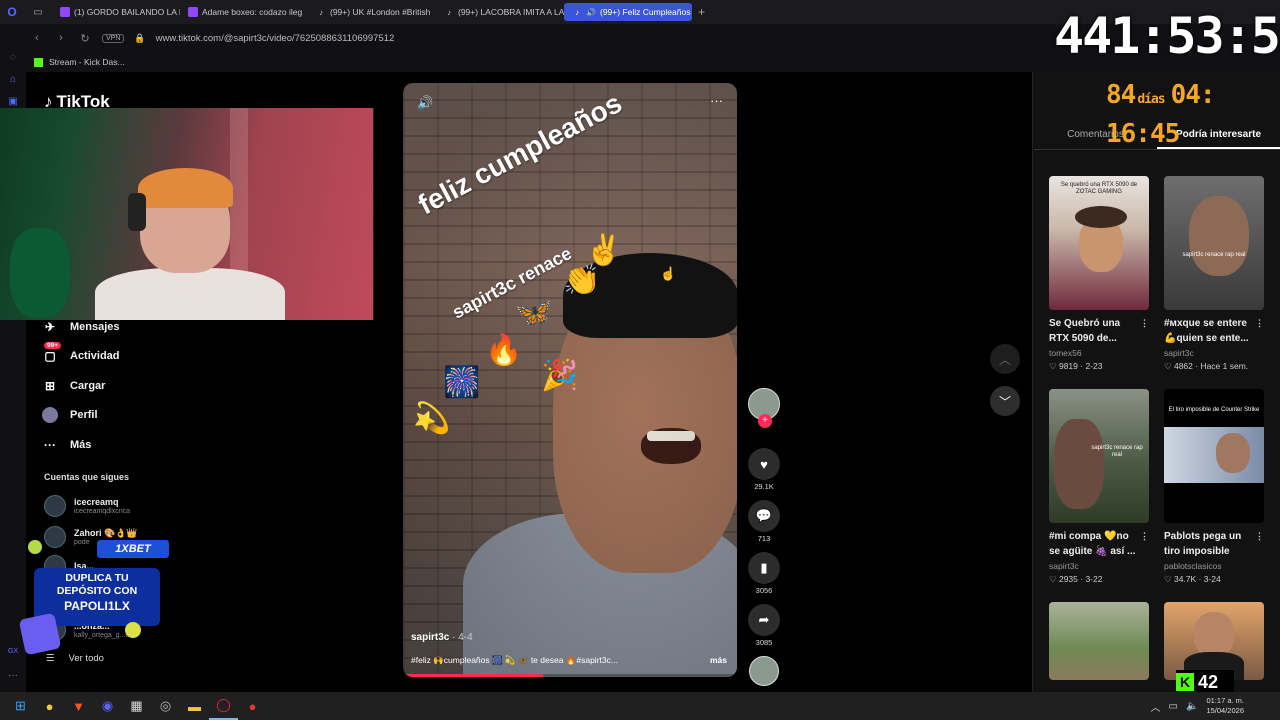 Image resolution: width=1280 pixels, height=720 pixels. What do you see at coordinates (78, 706) in the screenshot?
I see `brave-icon: ▼` at bounding box center [78, 706].